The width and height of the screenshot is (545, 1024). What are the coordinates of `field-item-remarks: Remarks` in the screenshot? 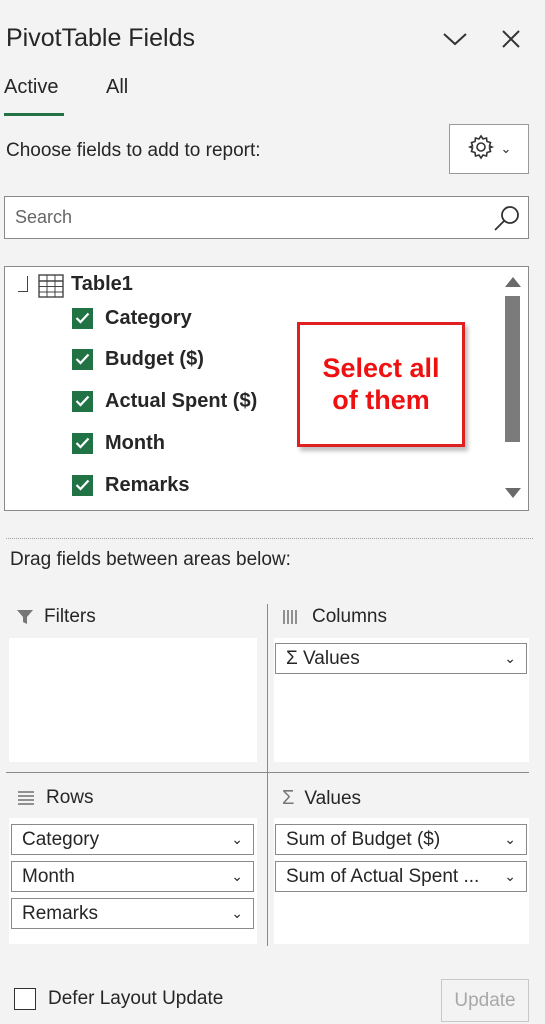 It's located at (131, 485).